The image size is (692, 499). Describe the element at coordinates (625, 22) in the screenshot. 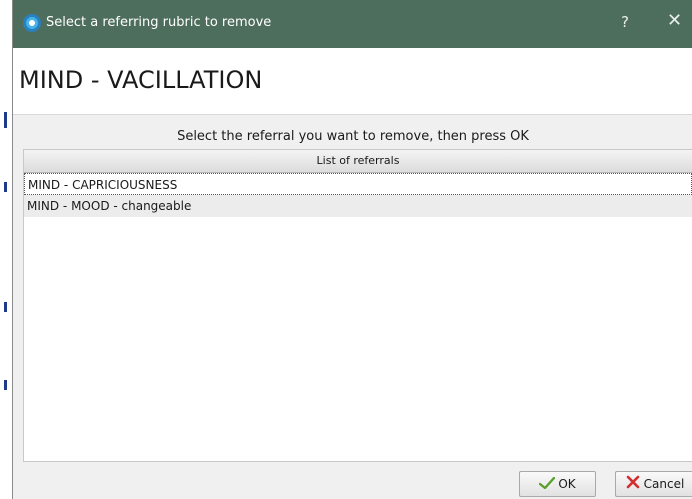

I see `help-button: ?` at that location.